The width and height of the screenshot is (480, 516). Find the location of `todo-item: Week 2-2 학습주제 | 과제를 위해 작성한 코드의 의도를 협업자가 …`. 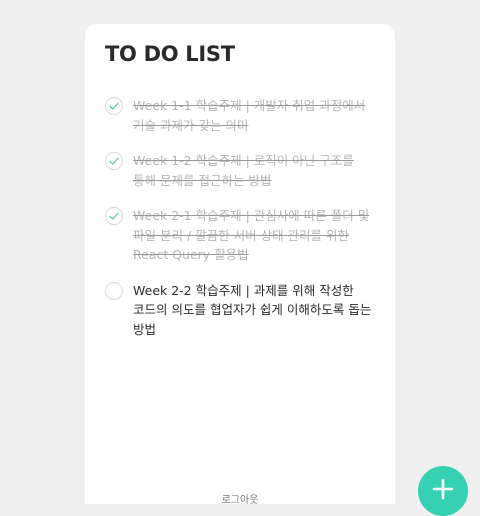

todo-item: Week 2-2 학습주제 | 과제를 위해 작성한 코드의 의도를 협업자가 … is located at coordinates (240, 310).